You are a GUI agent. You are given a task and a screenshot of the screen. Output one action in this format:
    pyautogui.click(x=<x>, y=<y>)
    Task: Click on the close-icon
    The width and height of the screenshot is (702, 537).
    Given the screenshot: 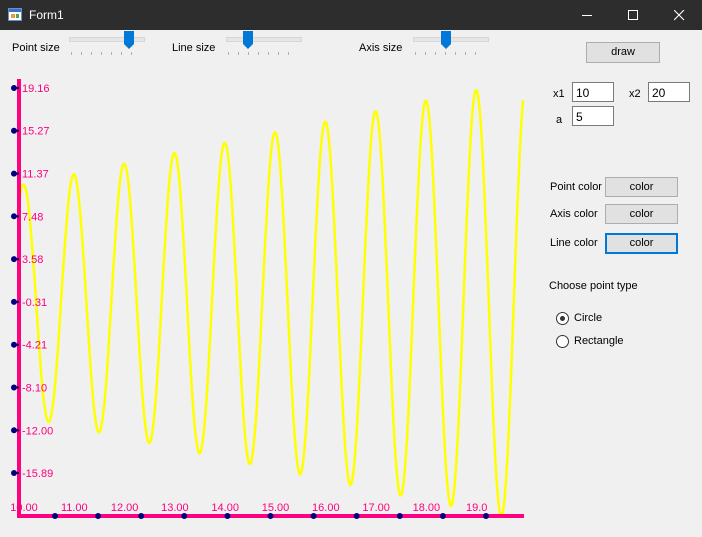 What is the action you would take?
    pyautogui.click(x=679, y=15)
    